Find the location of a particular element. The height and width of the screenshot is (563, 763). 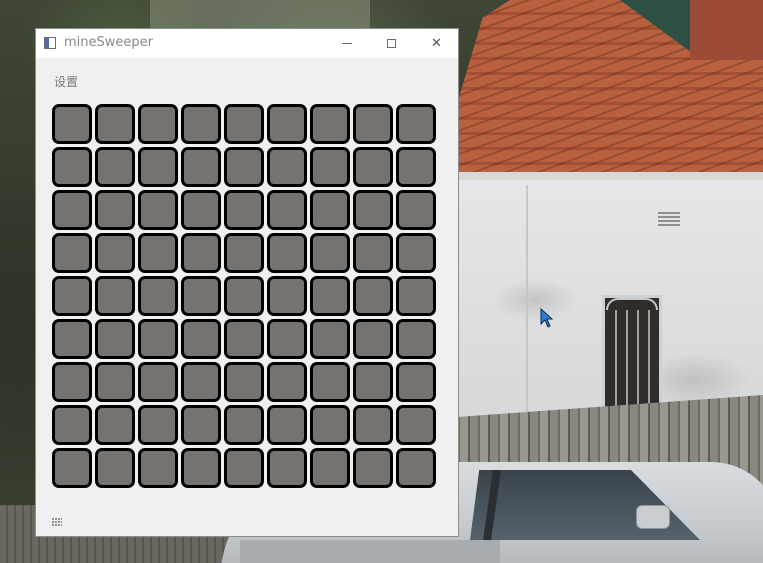

wallpaper-window-bars is located at coordinates (632, 360).